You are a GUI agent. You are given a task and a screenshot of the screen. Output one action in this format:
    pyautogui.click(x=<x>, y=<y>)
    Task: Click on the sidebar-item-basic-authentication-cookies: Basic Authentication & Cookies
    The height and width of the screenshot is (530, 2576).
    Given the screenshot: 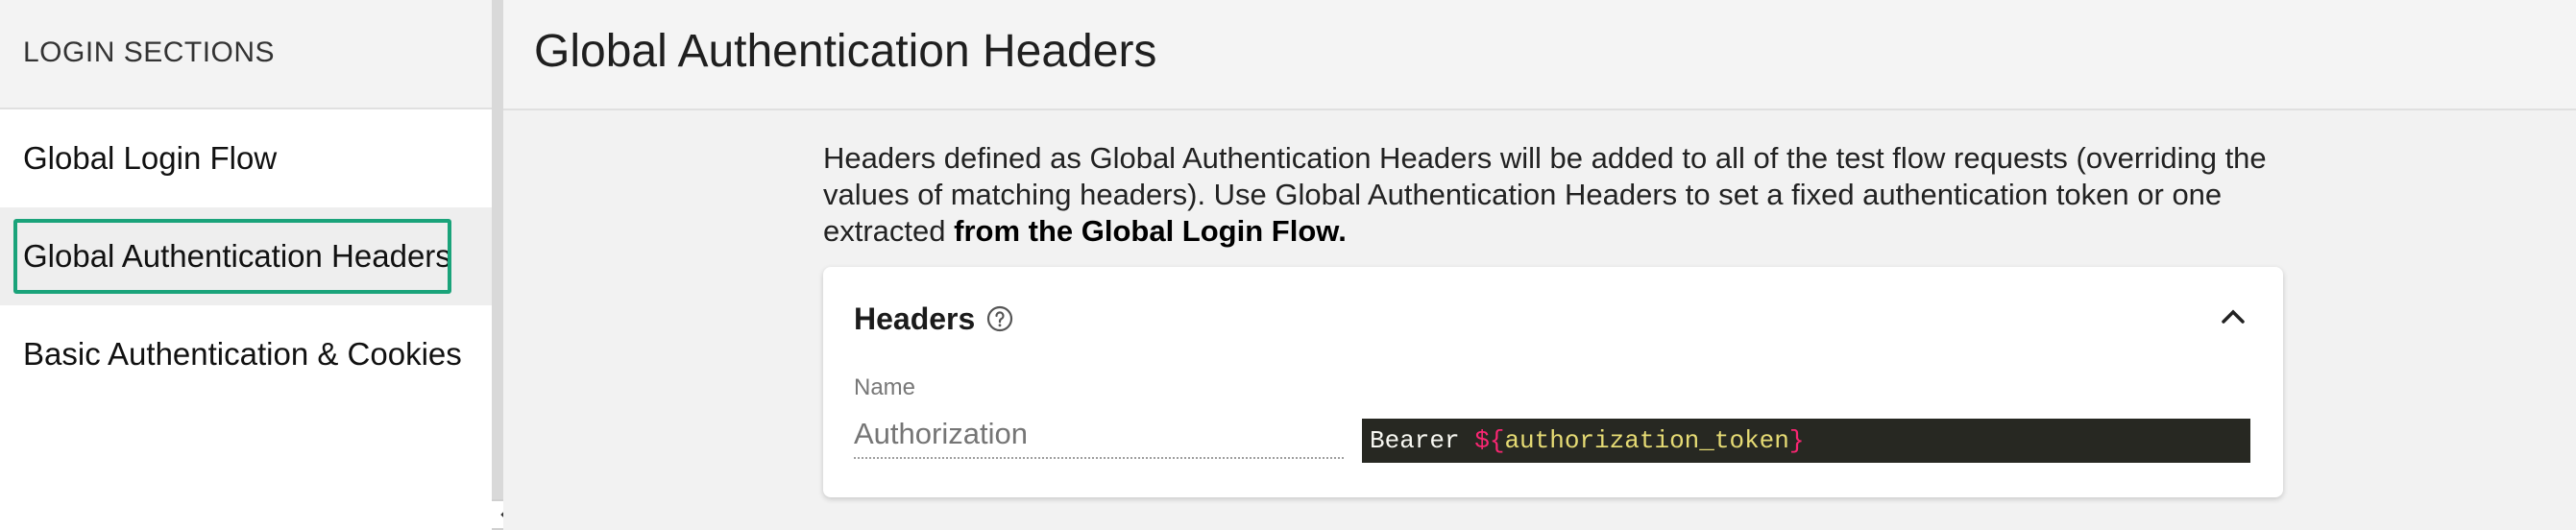 What is the action you would take?
    pyautogui.click(x=246, y=354)
    